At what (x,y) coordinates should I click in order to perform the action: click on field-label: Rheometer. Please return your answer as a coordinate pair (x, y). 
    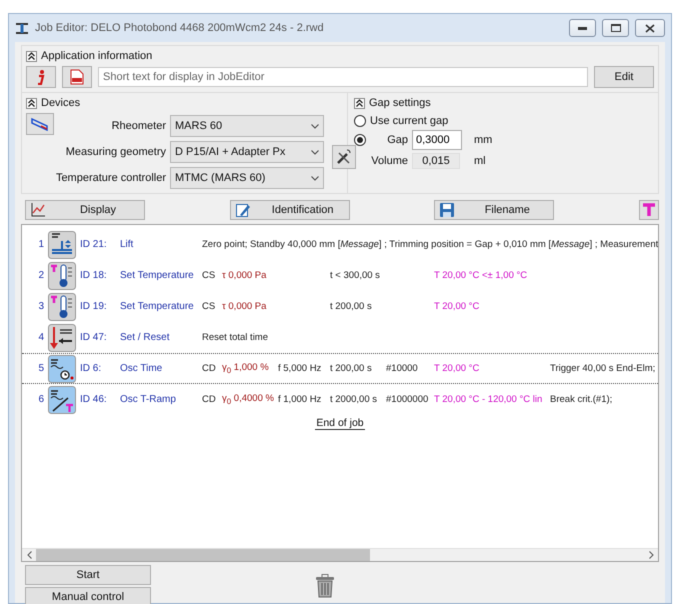
    Looking at the image, I should click on (138, 126).